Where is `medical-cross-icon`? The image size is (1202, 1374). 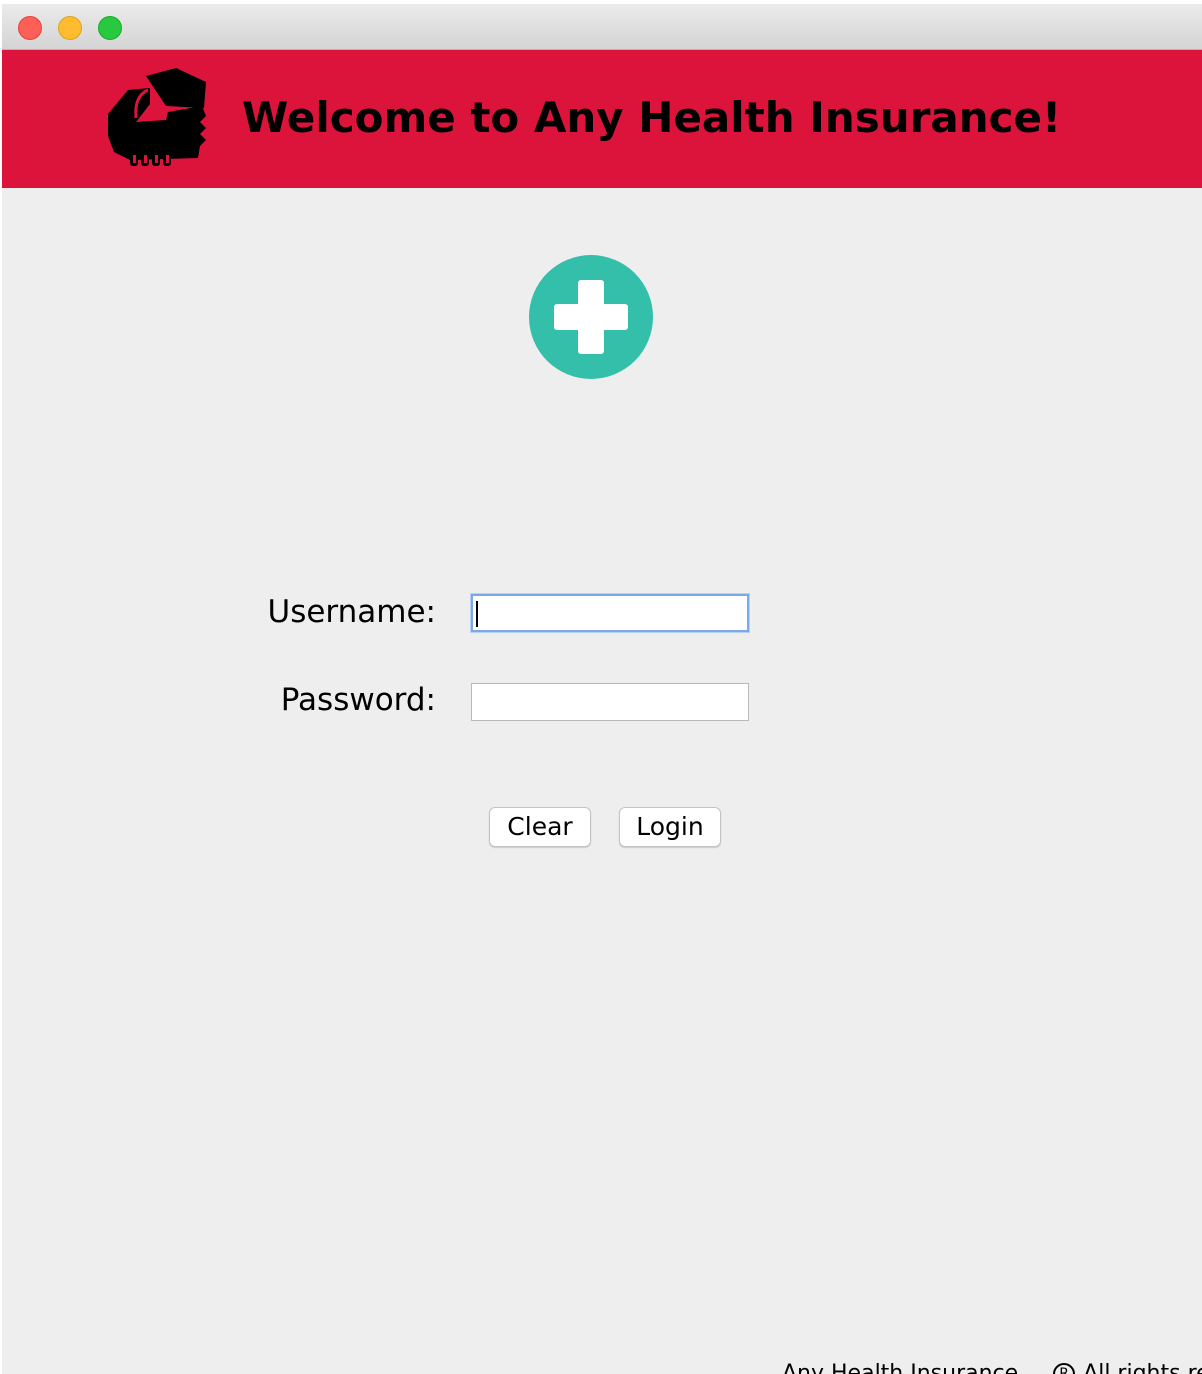
medical-cross-icon is located at coordinates (591, 317).